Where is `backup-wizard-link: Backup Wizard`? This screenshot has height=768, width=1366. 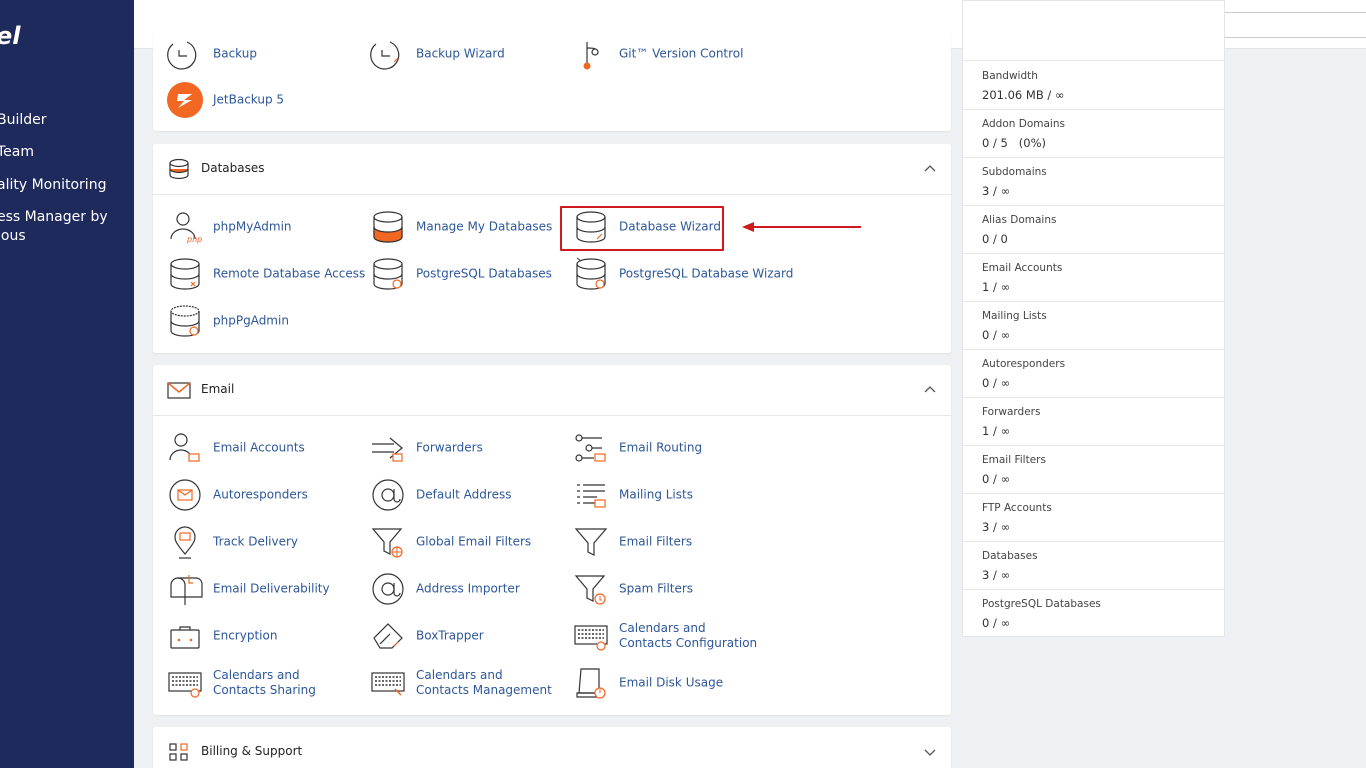 backup-wizard-link: Backup Wizard is located at coordinates (465, 54).